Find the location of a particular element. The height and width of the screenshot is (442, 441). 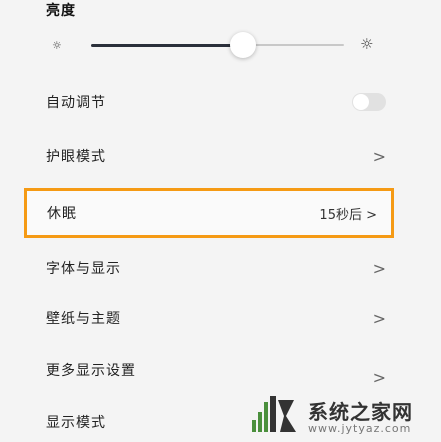

site-logo-icon is located at coordinates (274, 414).